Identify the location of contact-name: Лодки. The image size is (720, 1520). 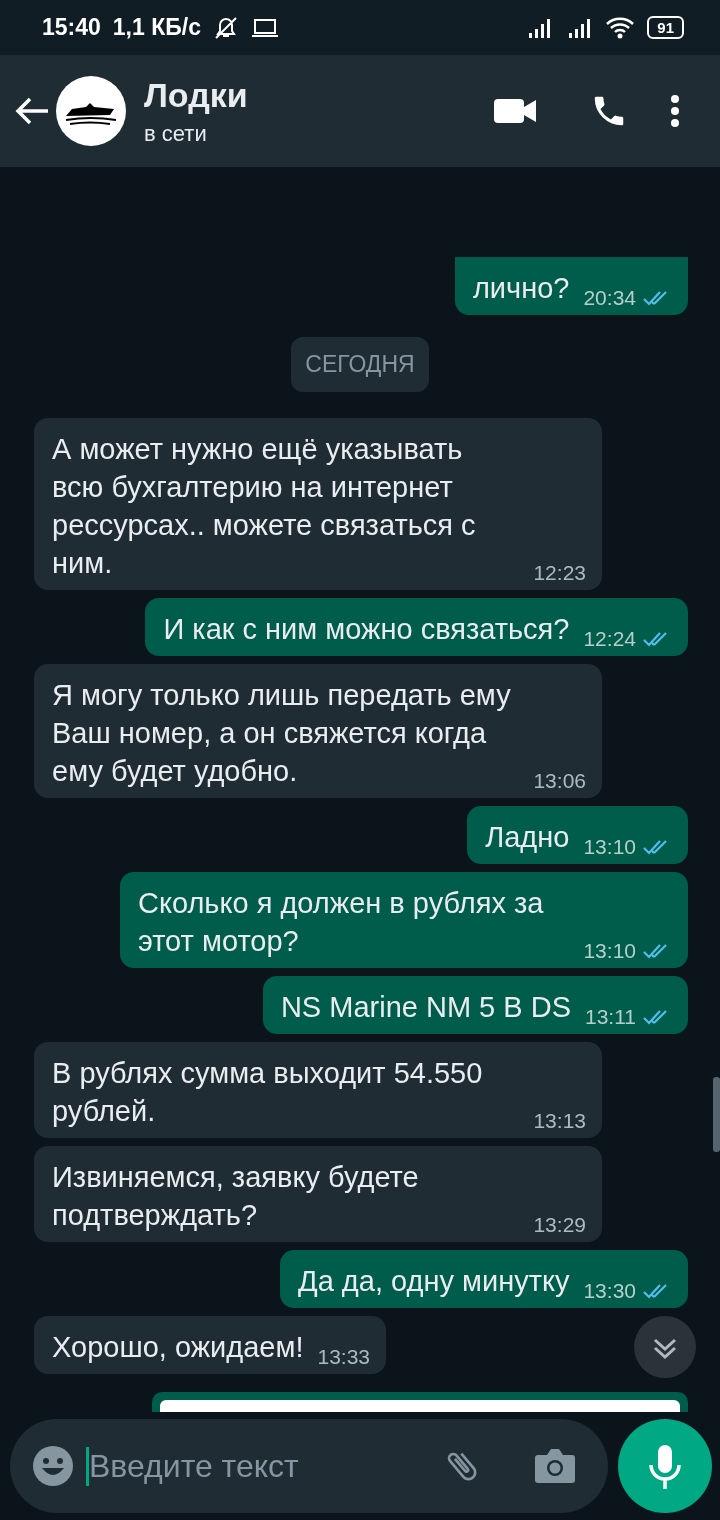
(319, 95).